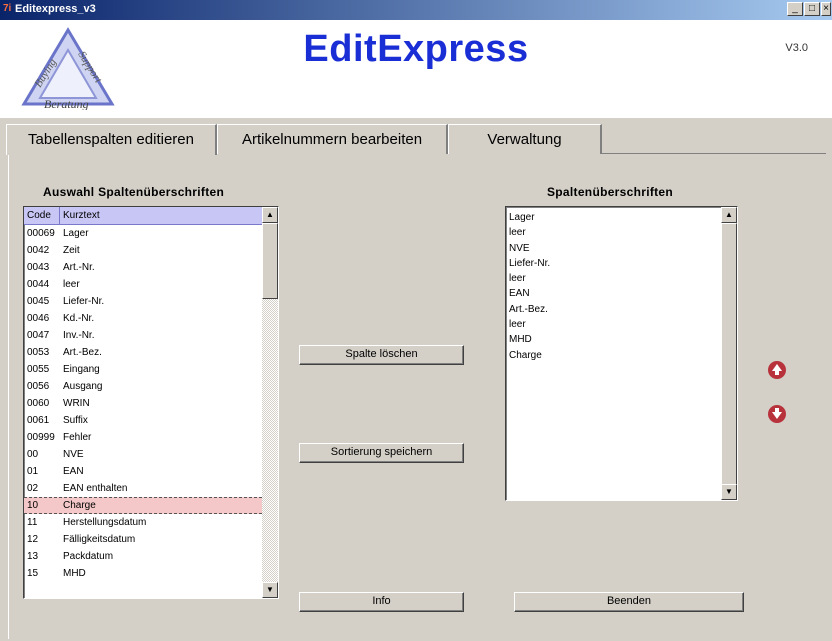 Image resolution: width=832 pixels, height=641 pixels. I want to click on cell-kurztext: leer, so click(71, 284).